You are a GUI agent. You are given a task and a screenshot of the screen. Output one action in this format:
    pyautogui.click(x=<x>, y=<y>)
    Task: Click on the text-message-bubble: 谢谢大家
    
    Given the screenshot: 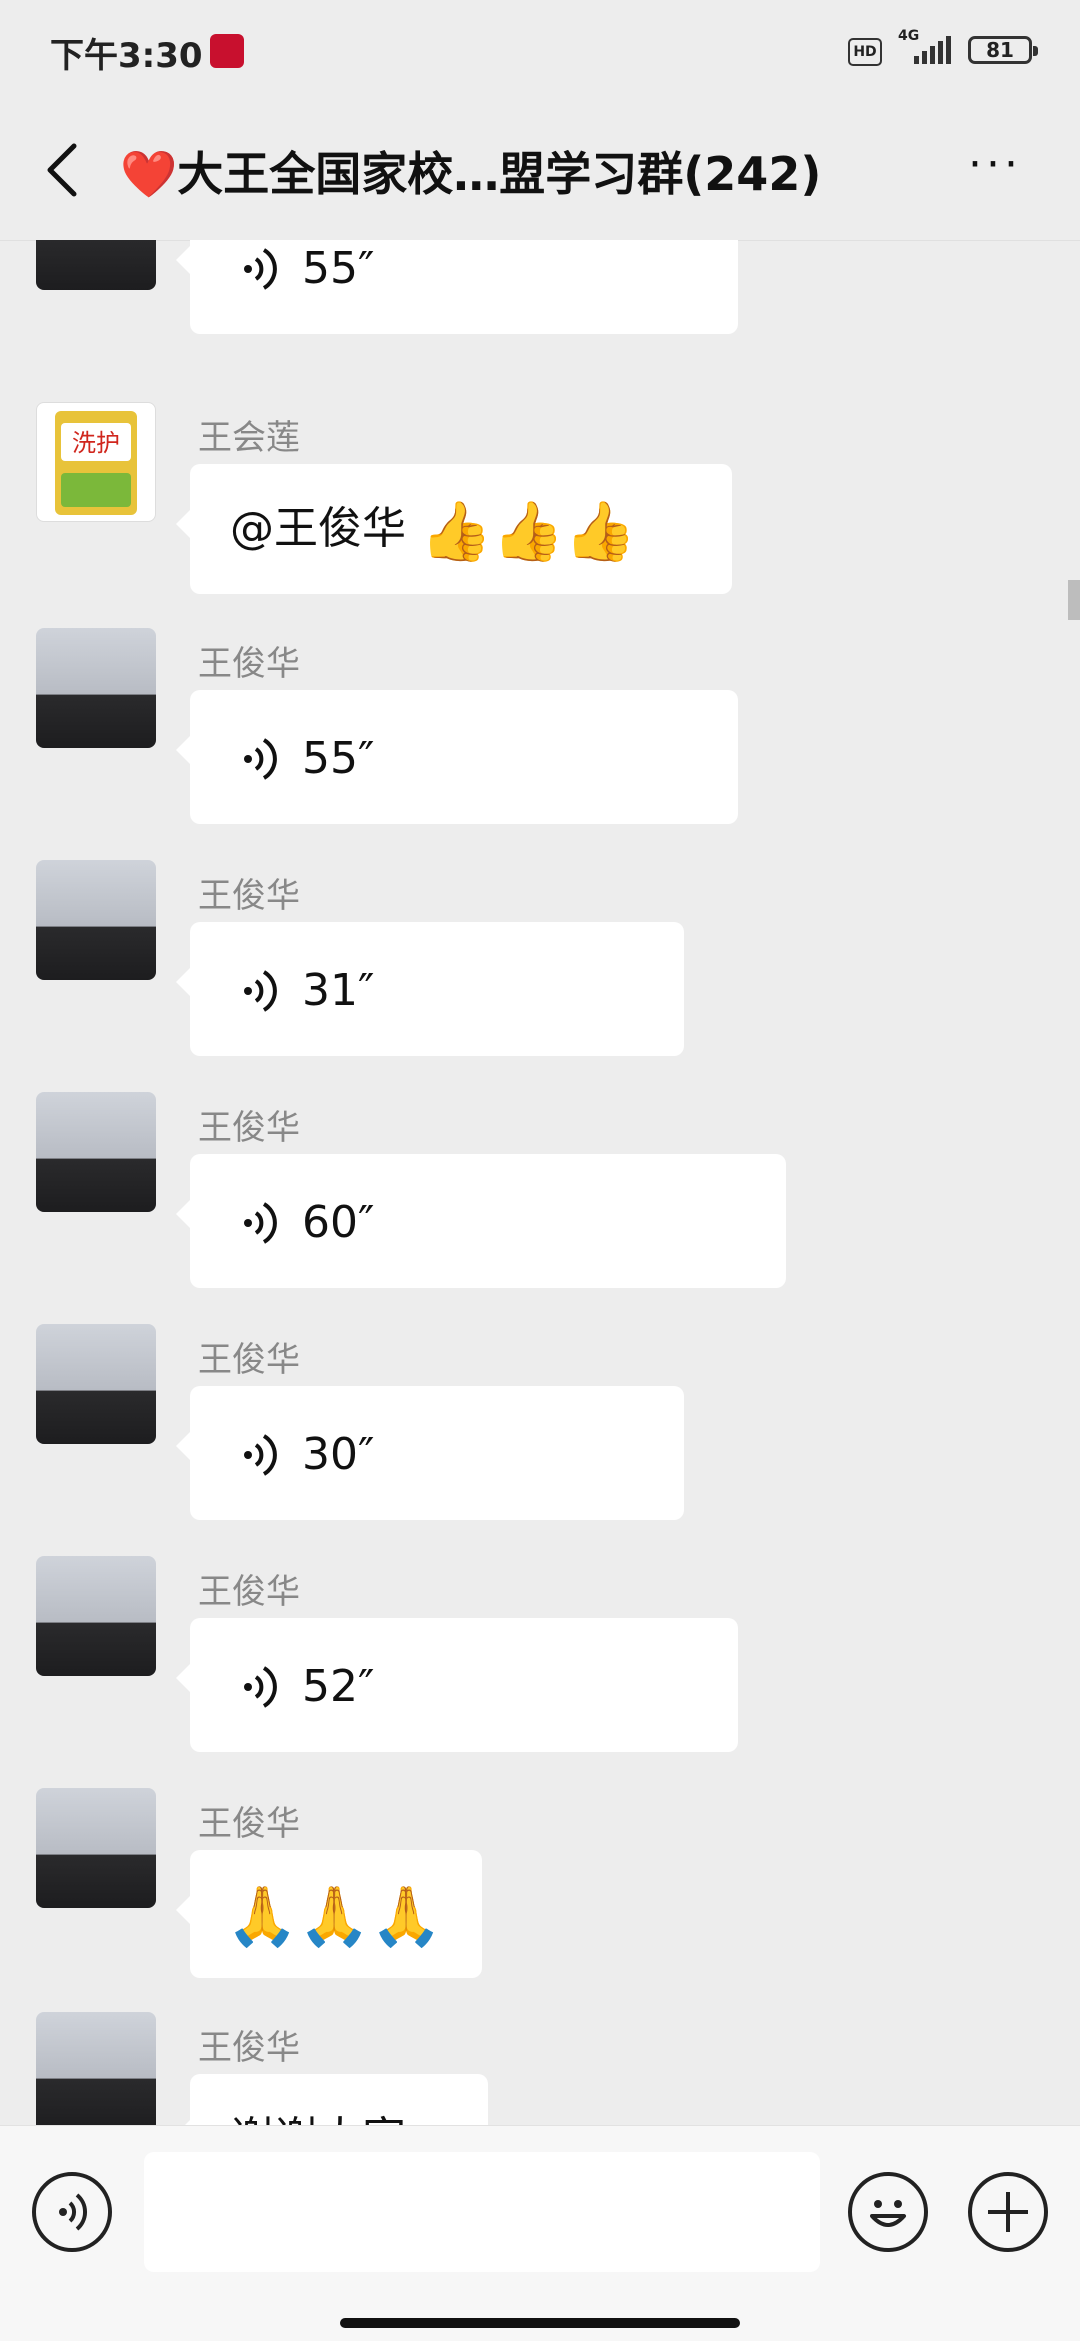 What is the action you would take?
    pyautogui.click(x=332, y=2099)
    